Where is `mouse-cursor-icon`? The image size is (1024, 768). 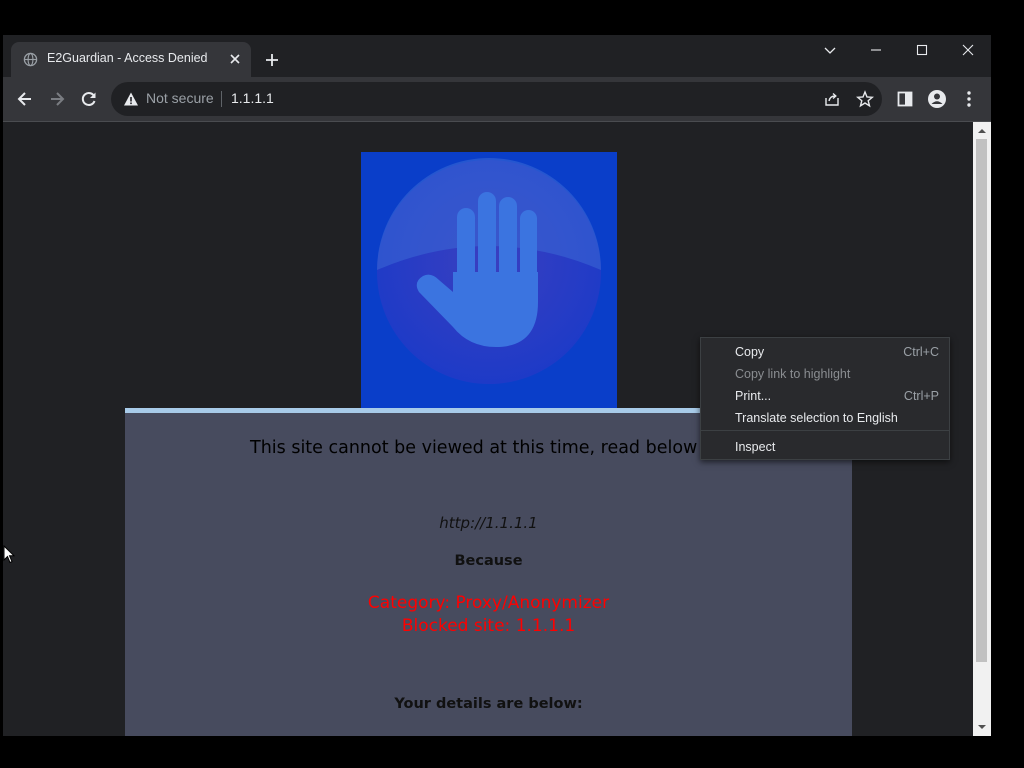
mouse-cursor-icon is located at coordinates (9, 554).